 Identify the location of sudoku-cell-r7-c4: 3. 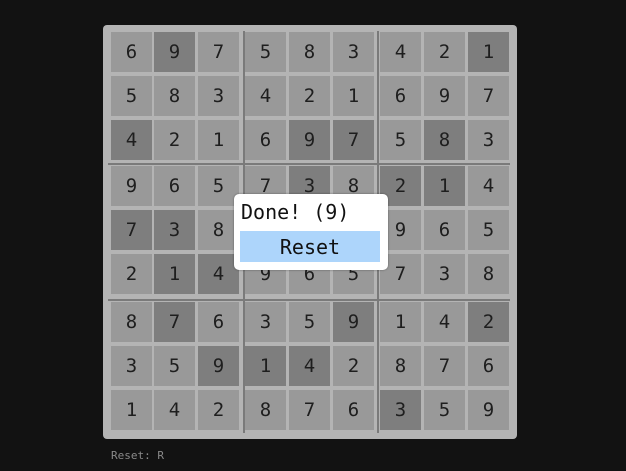
(265, 322).